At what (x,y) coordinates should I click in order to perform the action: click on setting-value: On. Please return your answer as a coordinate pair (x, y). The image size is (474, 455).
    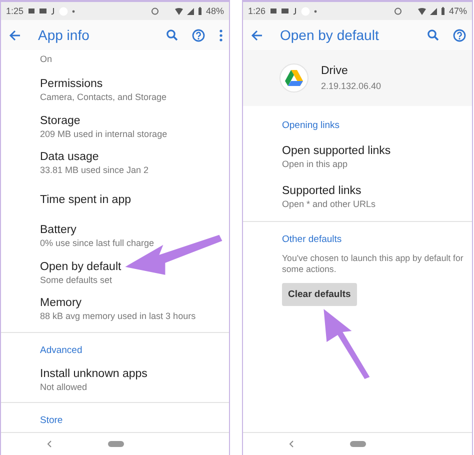
    Looking at the image, I should click on (46, 59).